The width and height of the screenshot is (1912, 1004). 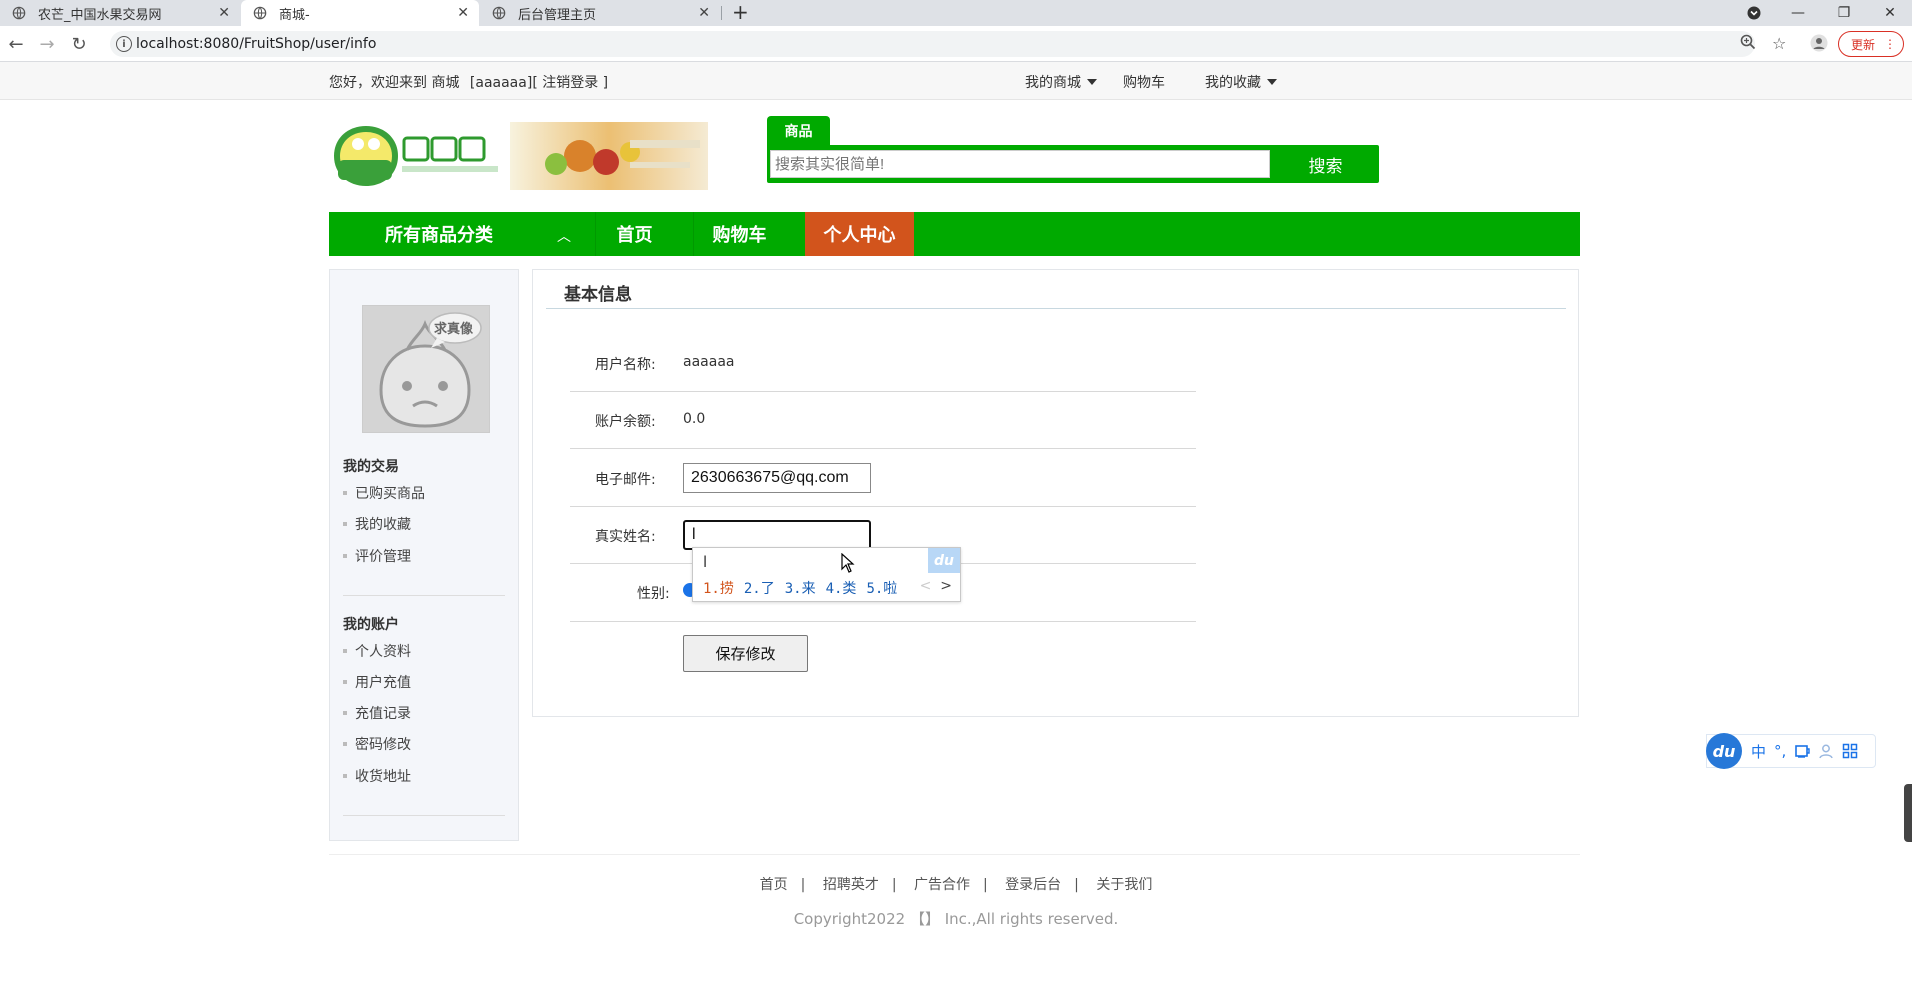 I want to click on mouse-cursor-icon, so click(x=848, y=563).